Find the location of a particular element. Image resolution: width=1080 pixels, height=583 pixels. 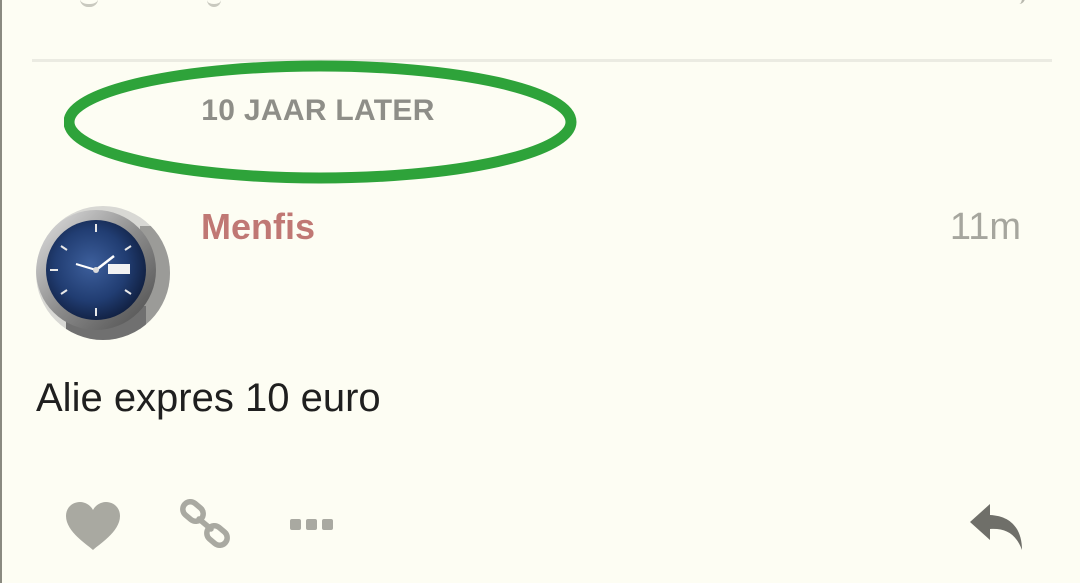

show-more-button is located at coordinates (312, 525).